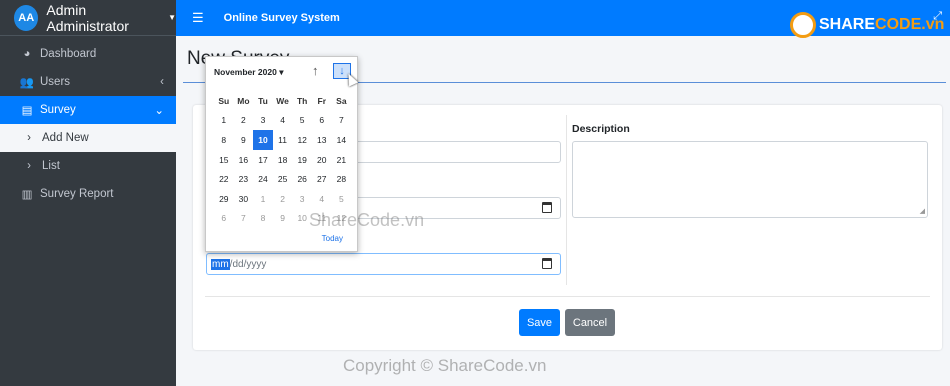 The image size is (950, 386). I want to click on calendar-day: 10, so click(263, 140).